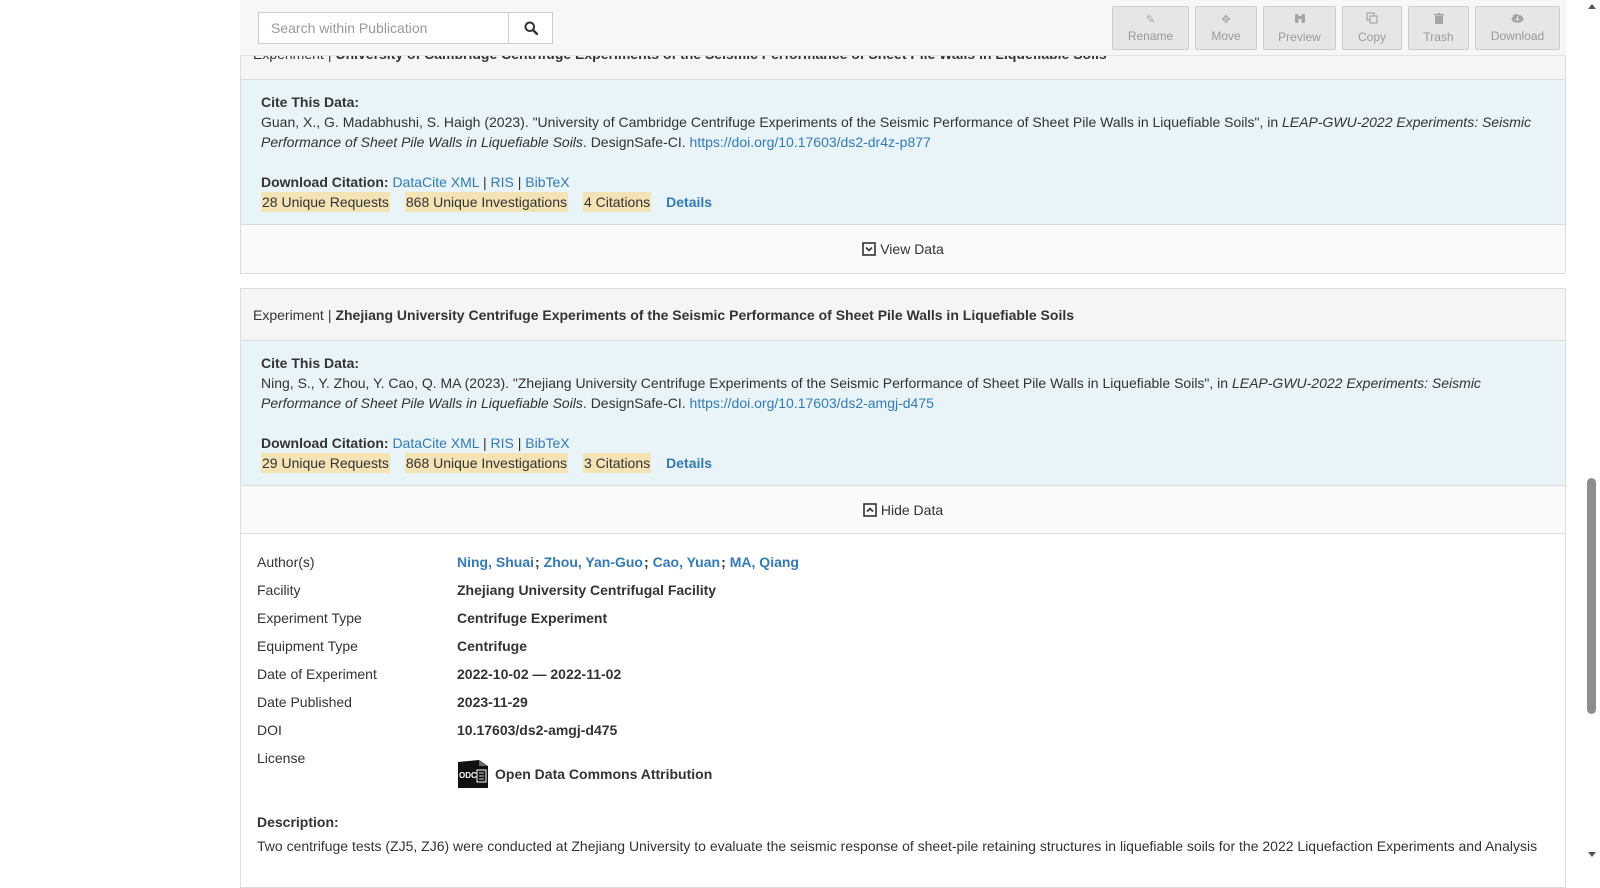 The width and height of the screenshot is (1600, 888). What do you see at coordinates (495, 562) in the screenshot?
I see `author-link: Ning, Shuai` at bounding box center [495, 562].